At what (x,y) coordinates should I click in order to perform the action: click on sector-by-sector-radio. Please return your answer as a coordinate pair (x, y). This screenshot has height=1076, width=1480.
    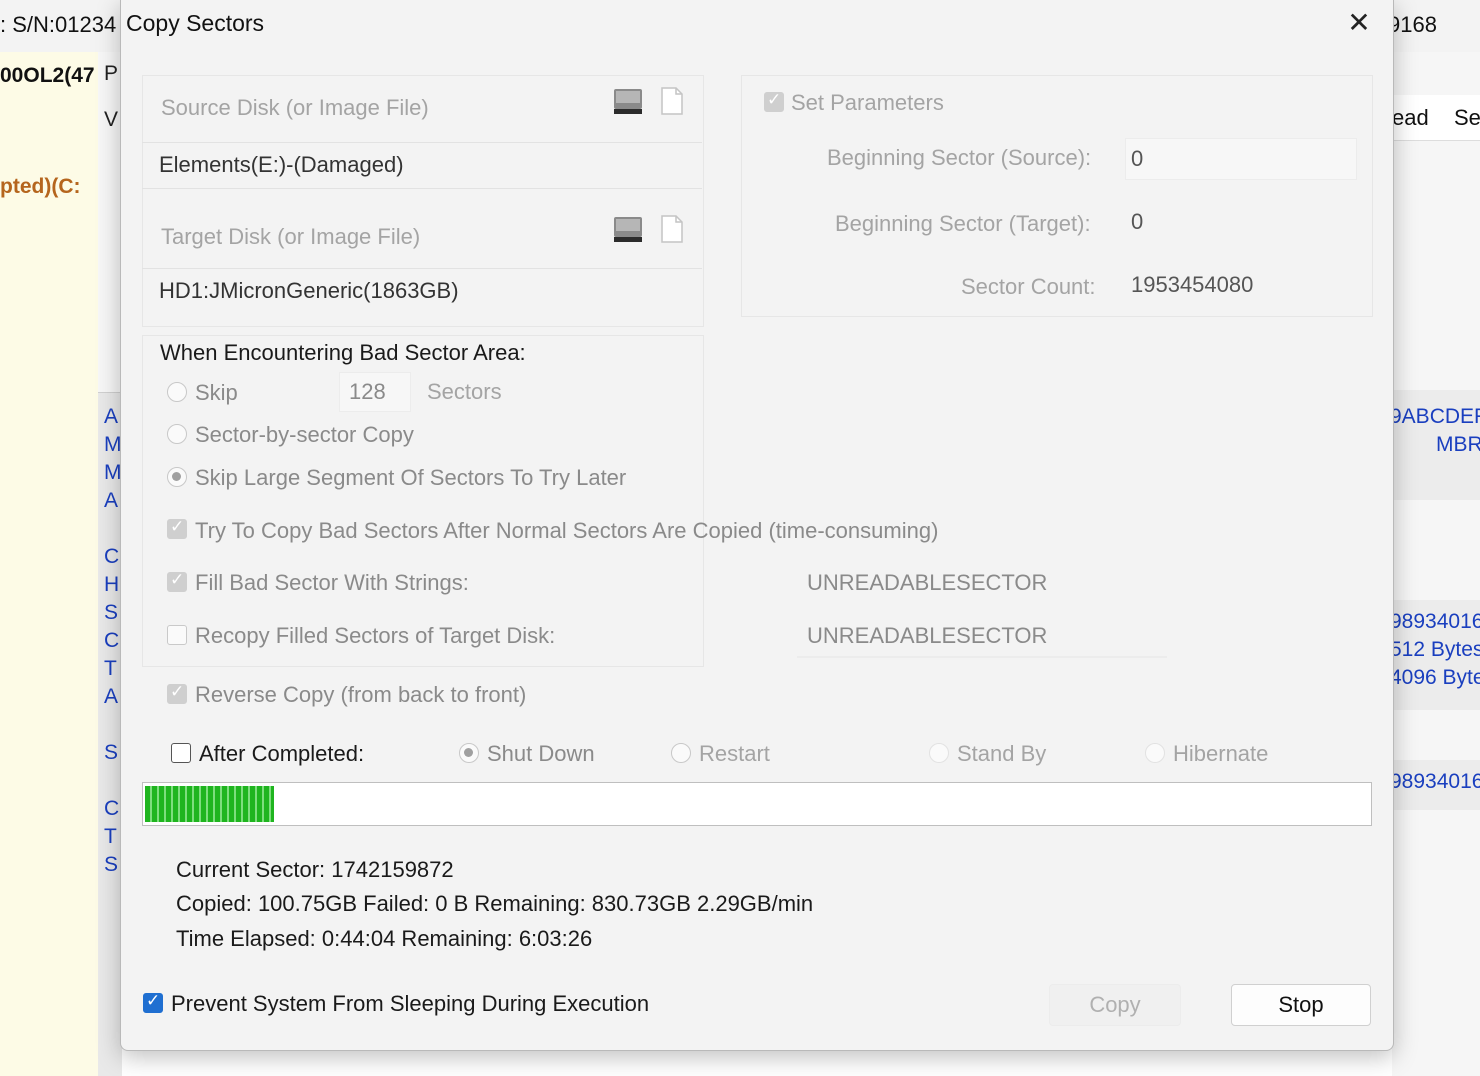
    Looking at the image, I should click on (177, 434).